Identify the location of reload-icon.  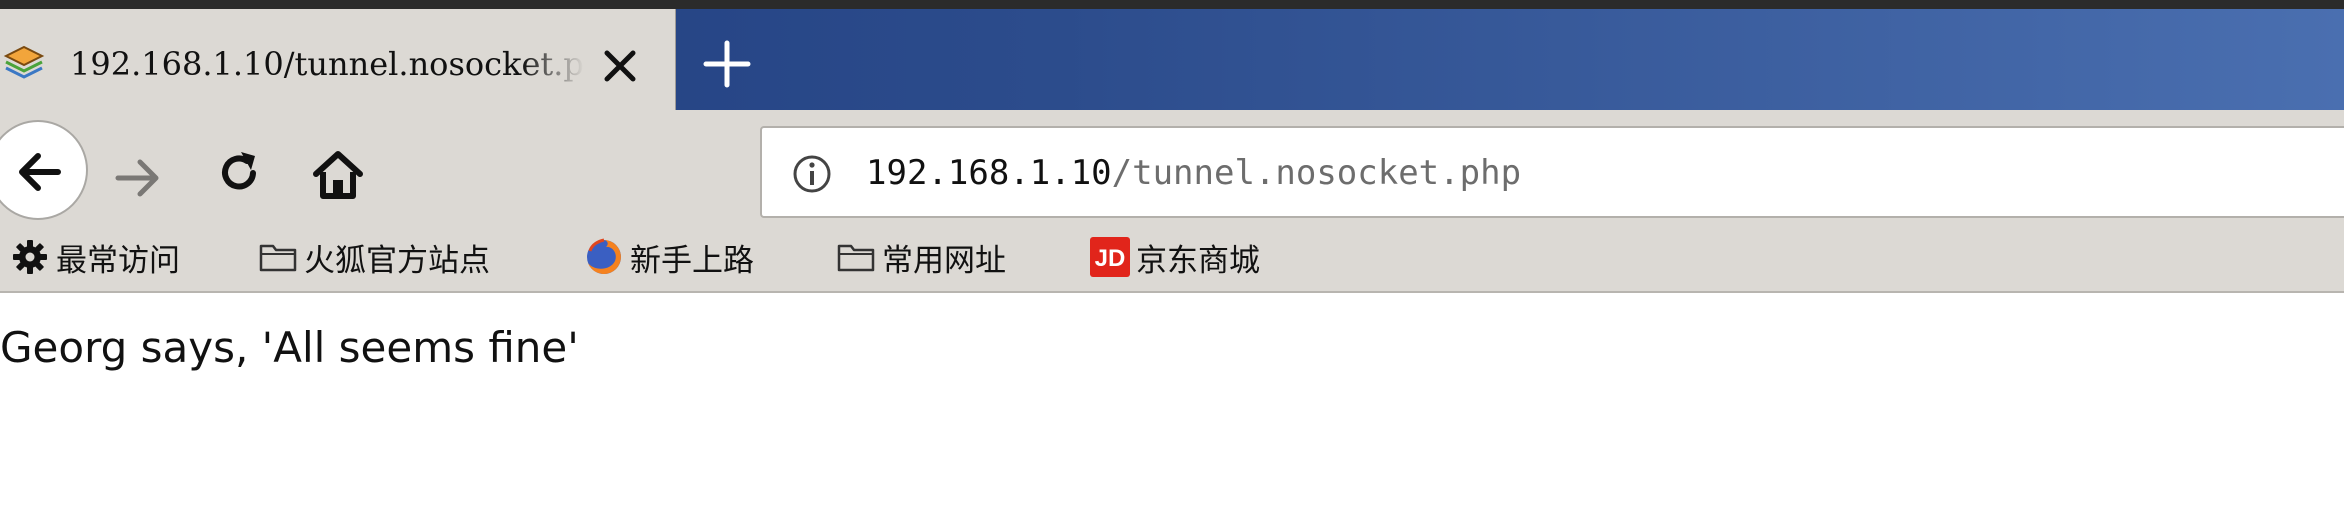
(239, 175).